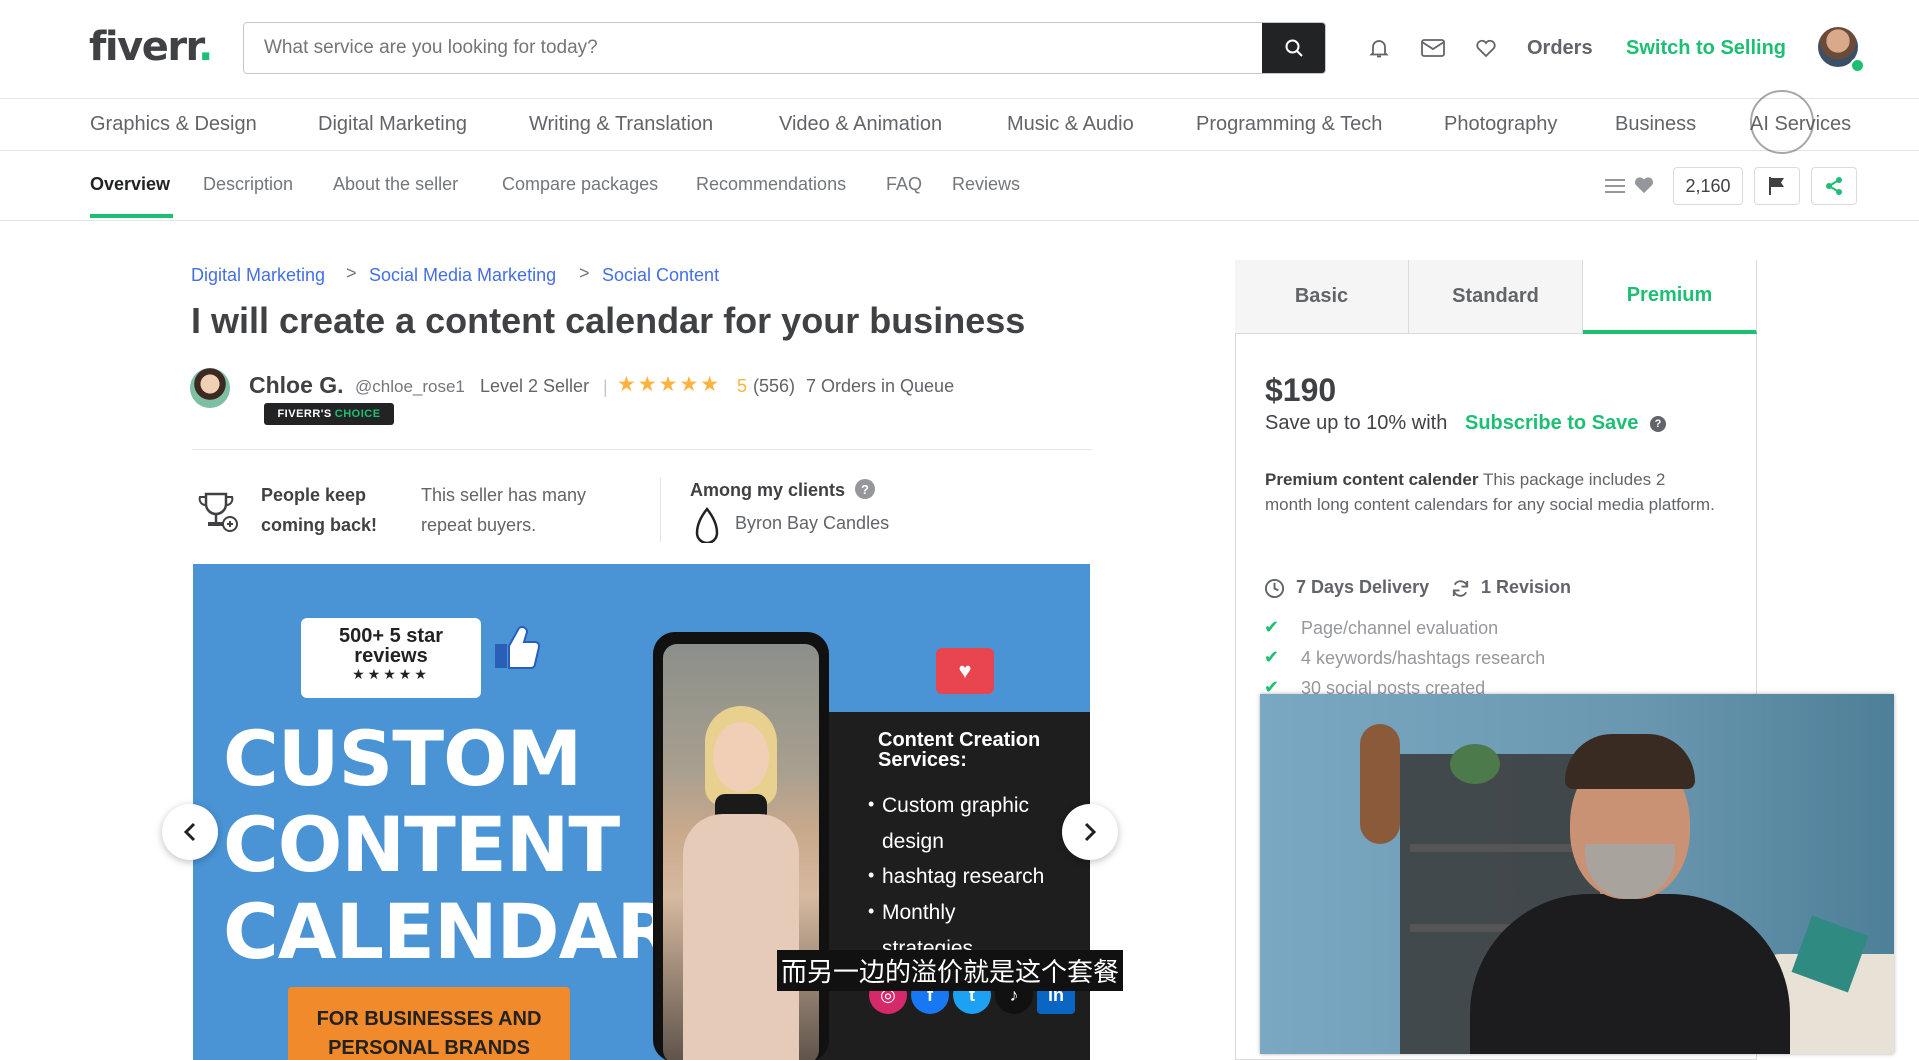 The width and height of the screenshot is (1919, 1060). What do you see at coordinates (1560, 48) in the screenshot?
I see `orders-link: Orders` at bounding box center [1560, 48].